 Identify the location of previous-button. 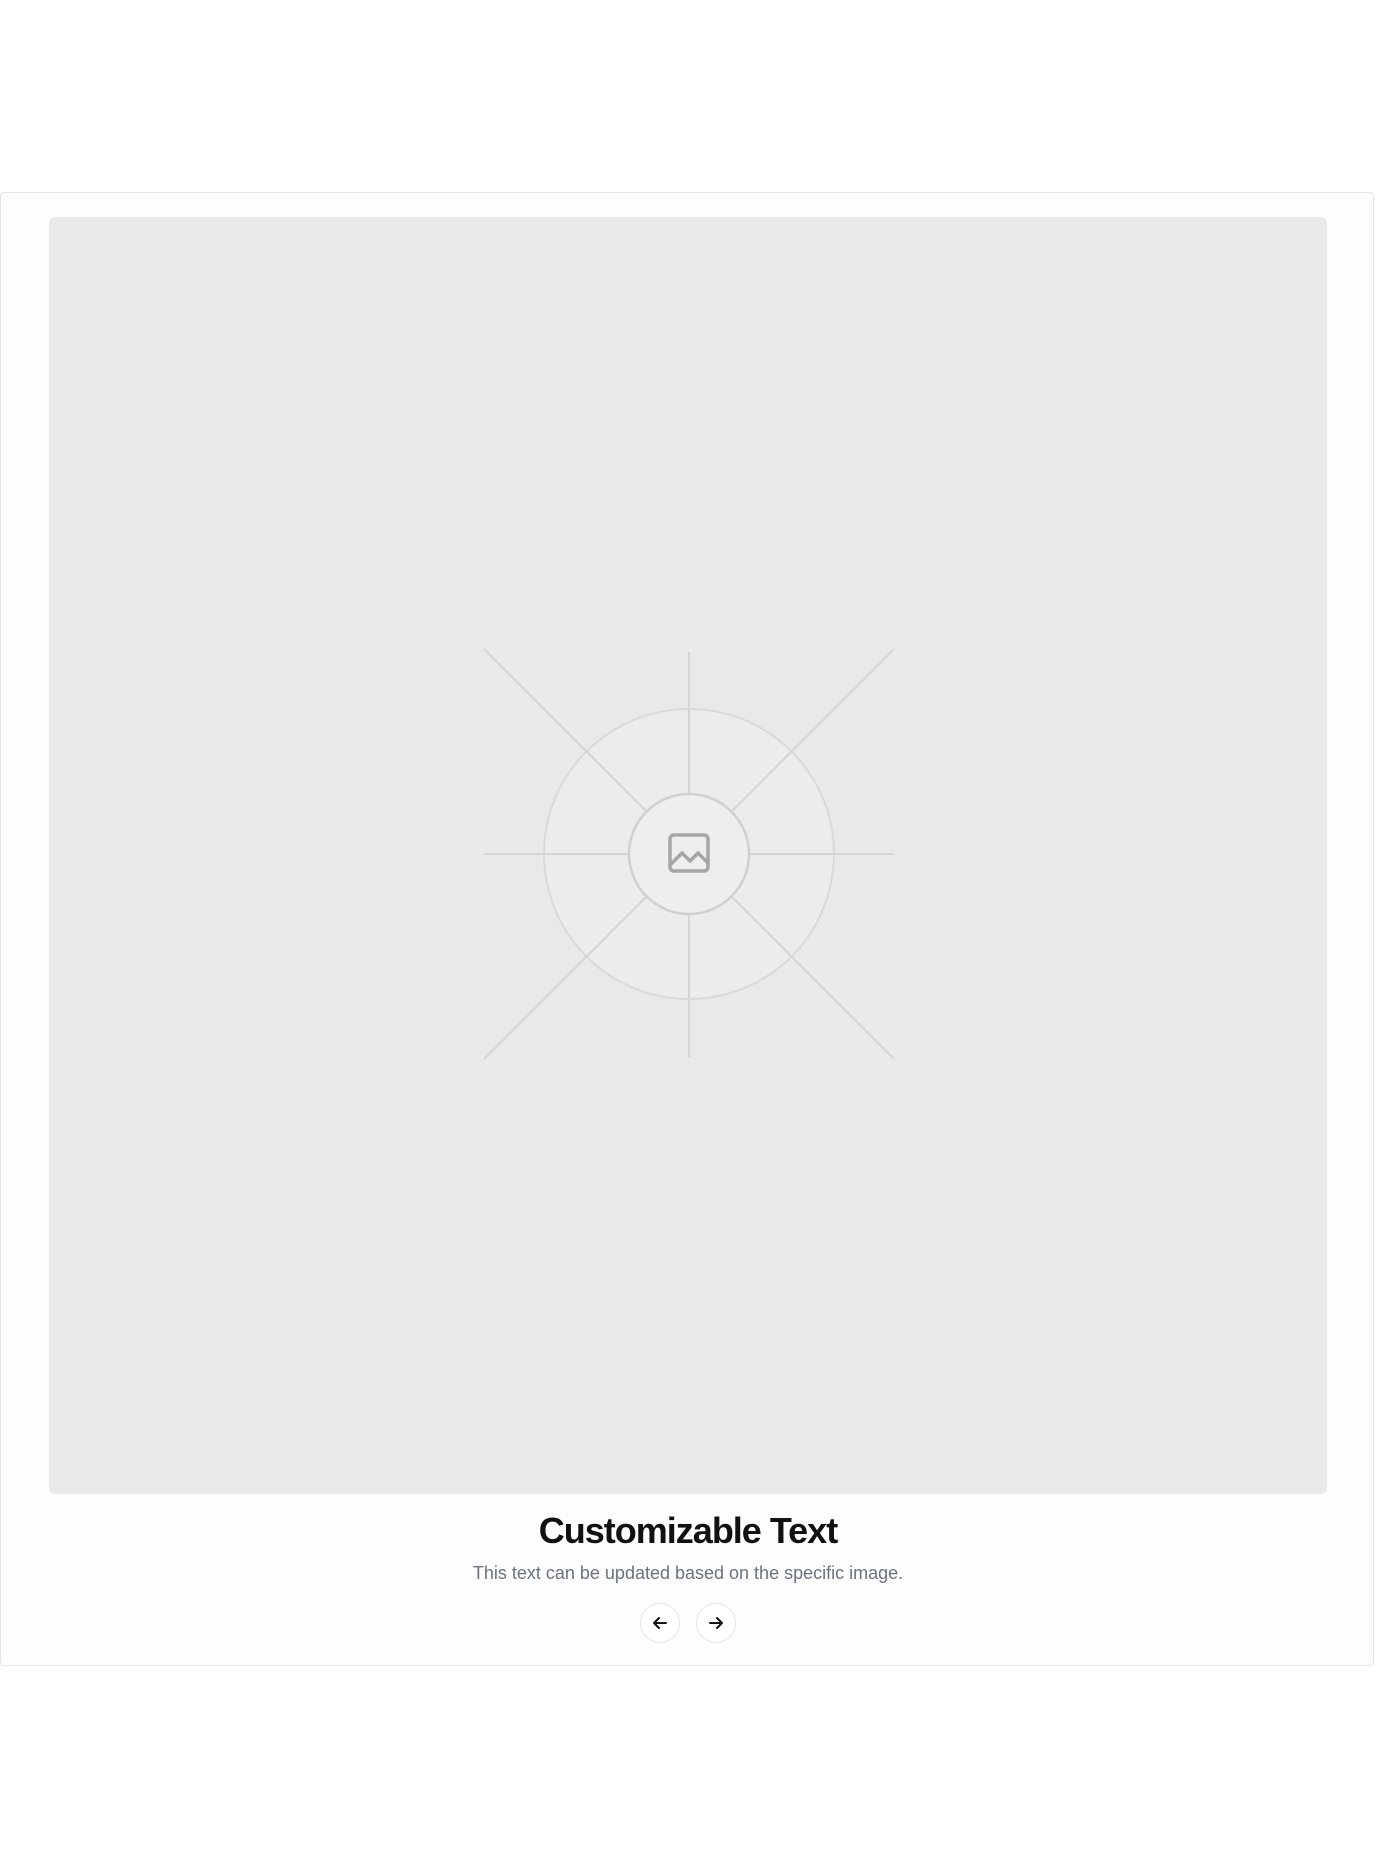
(660, 1623).